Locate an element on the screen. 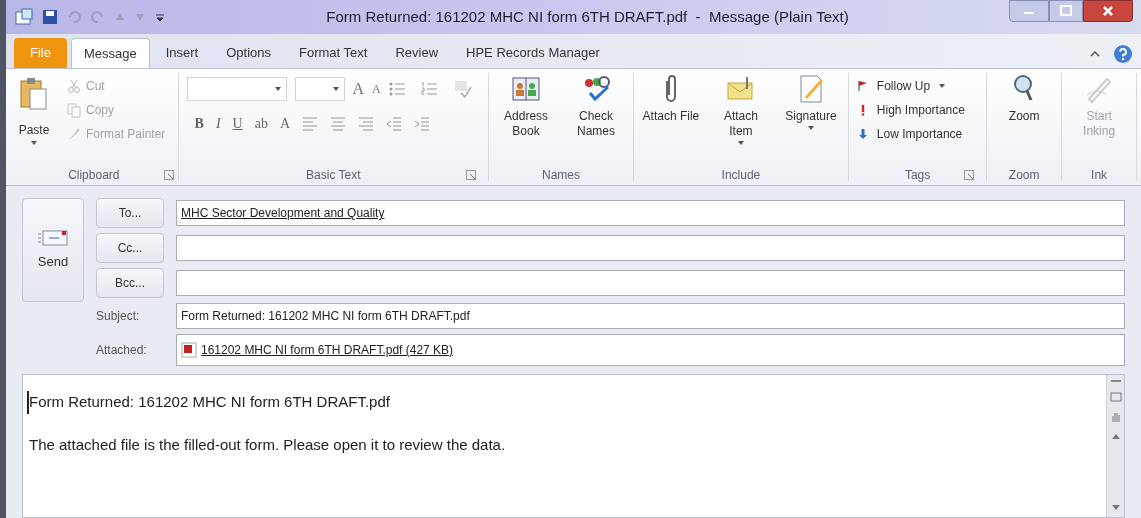  envelope-icon is located at coordinates (53, 238).